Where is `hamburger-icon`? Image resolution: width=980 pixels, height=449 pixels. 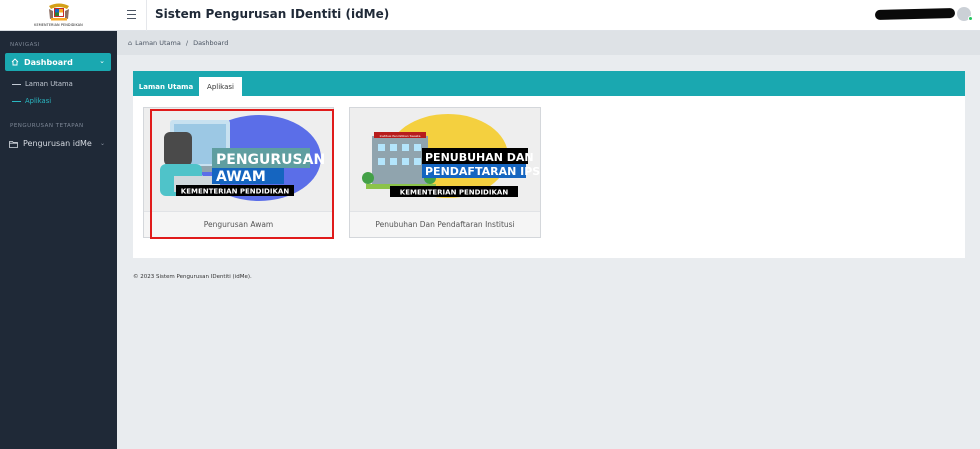
hamburger-icon is located at coordinates (131, 14).